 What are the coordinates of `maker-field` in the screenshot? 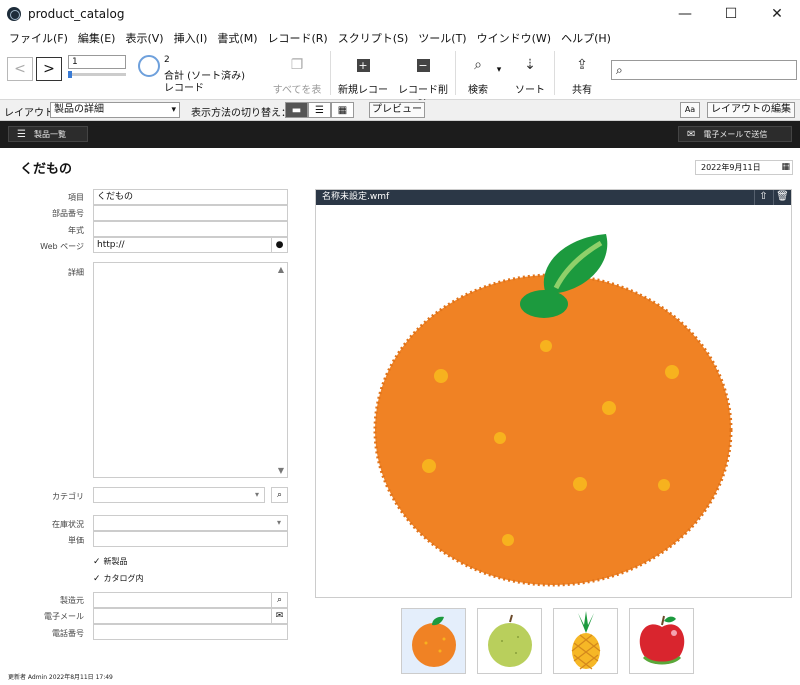 It's located at (190, 600).